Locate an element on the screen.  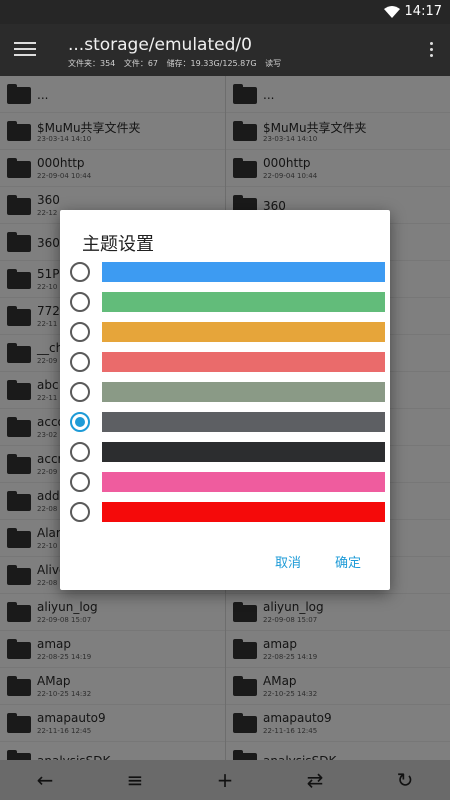
storage-info: 文件夹：354 文件：67 储存：19.33G/125.87G 读写 is located at coordinates (177, 63).